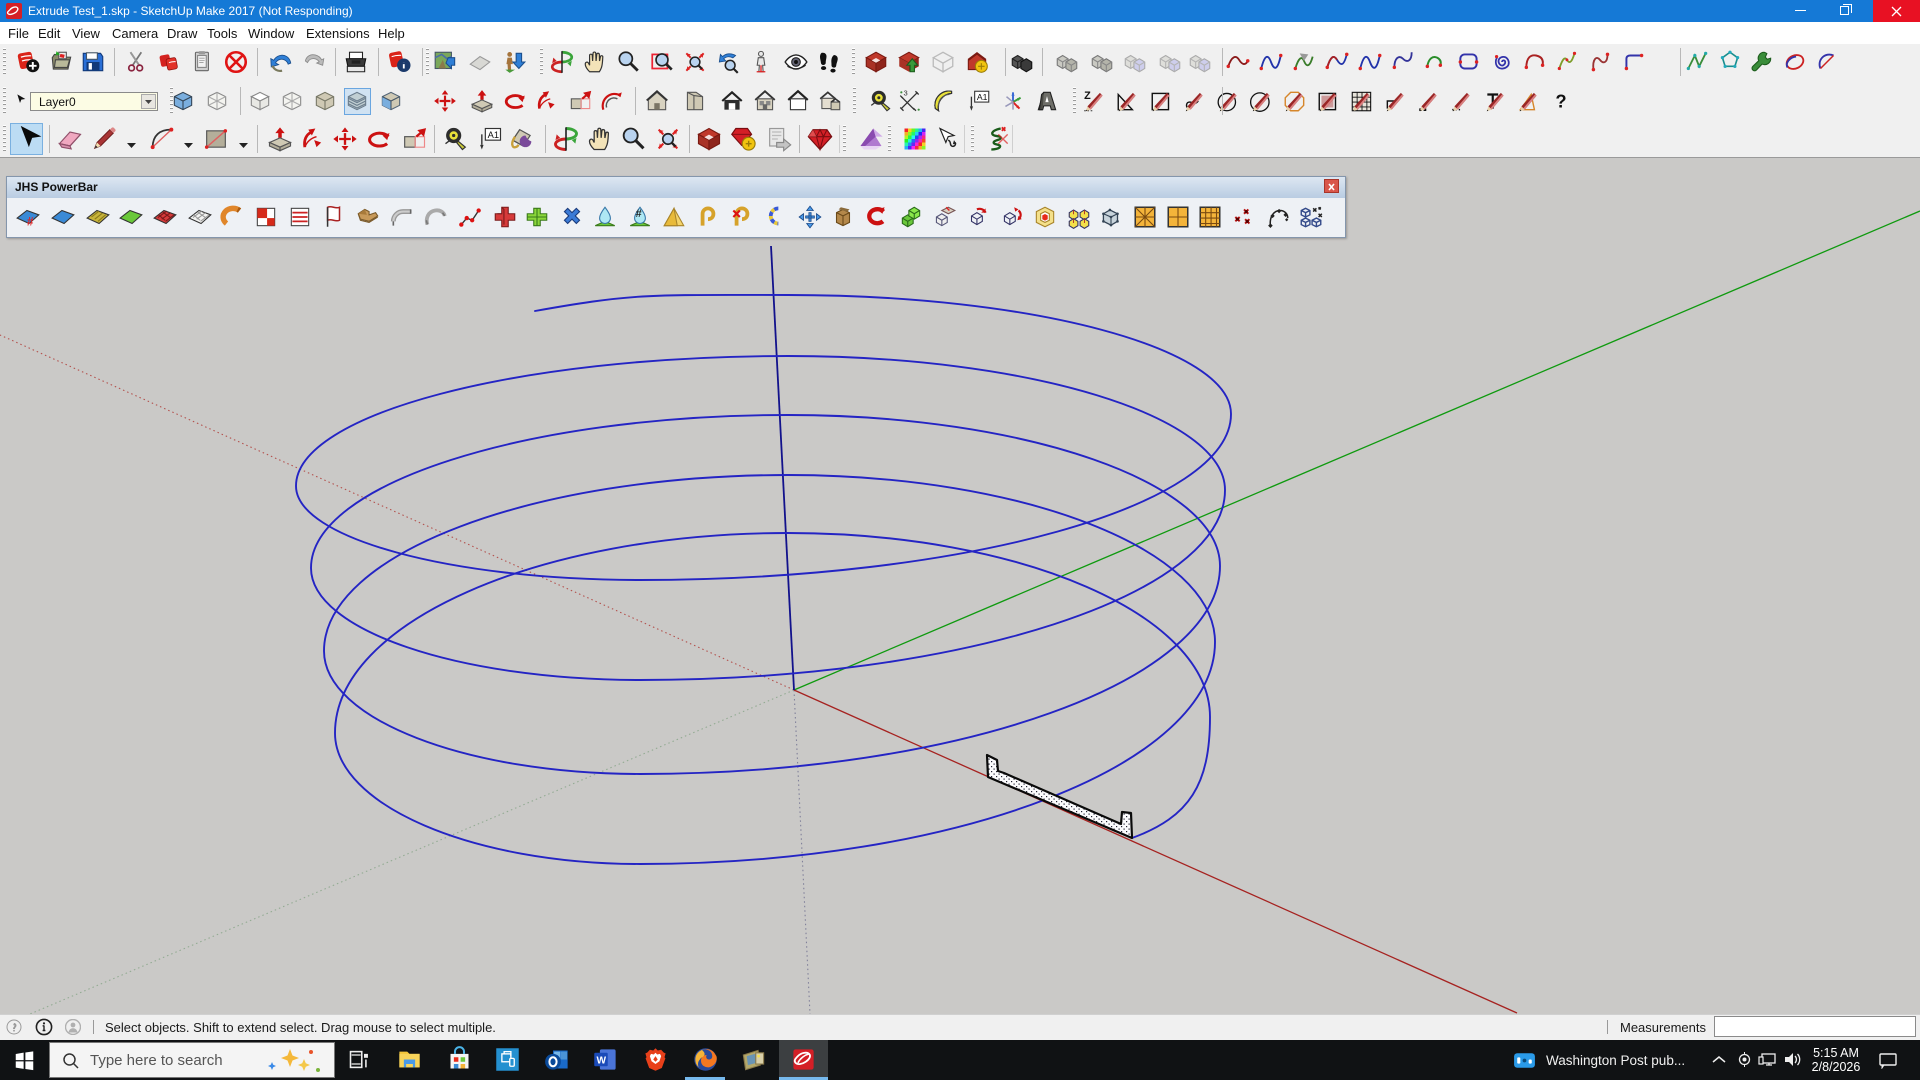  What do you see at coordinates (1087, 96) in the screenshot?
I see `svg-text: Z` at bounding box center [1087, 96].